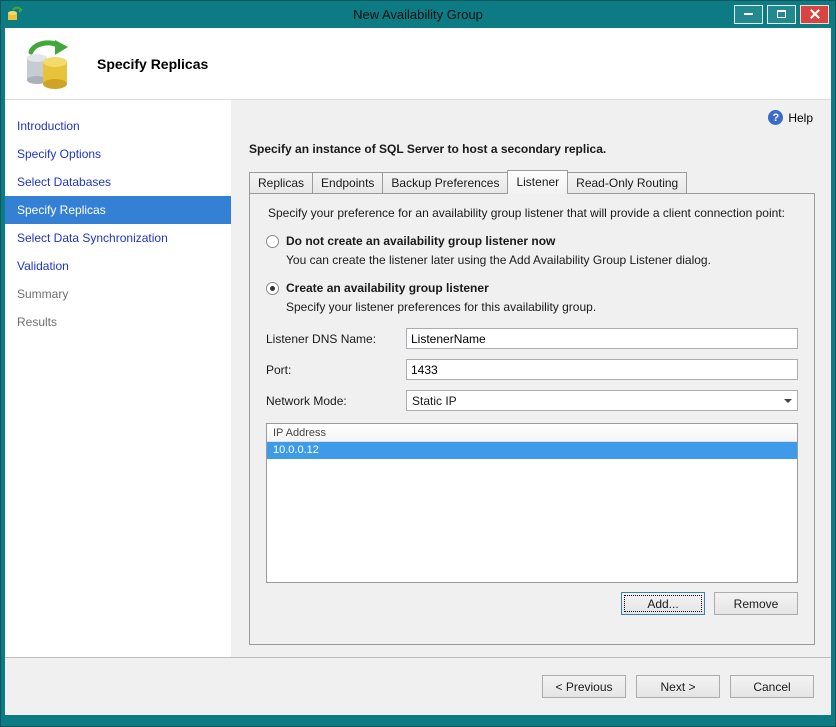 The image size is (836, 727). What do you see at coordinates (538, 182) in the screenshot?
I see `tab-listener: Listener` at bounding box center [538, 182].